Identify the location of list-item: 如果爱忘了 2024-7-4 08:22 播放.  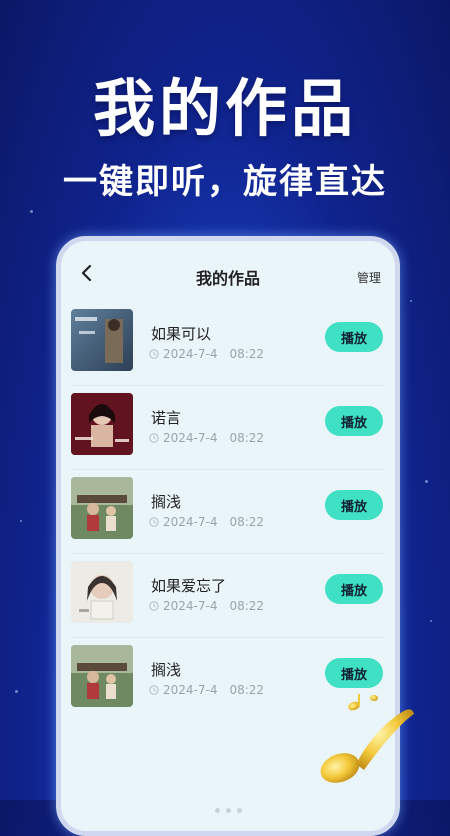
(228, 595).